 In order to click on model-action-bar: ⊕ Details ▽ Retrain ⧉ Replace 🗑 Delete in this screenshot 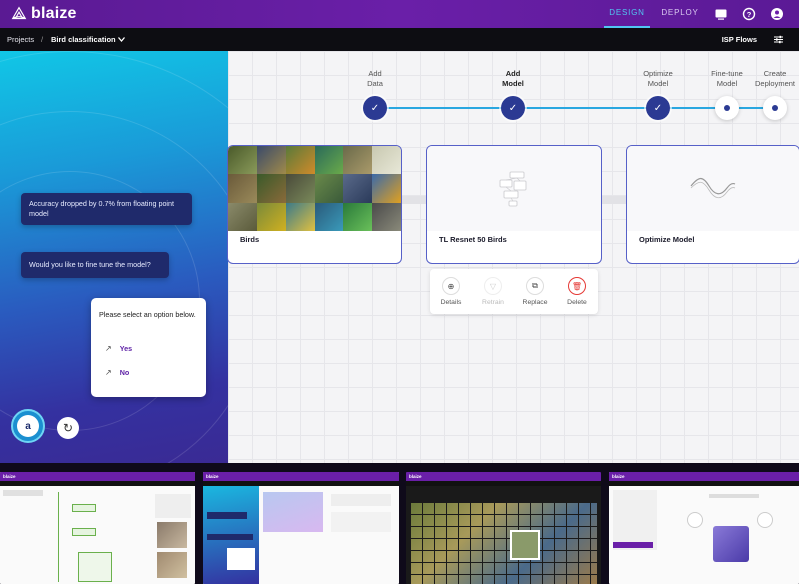, I will do `click(514, 291)`.